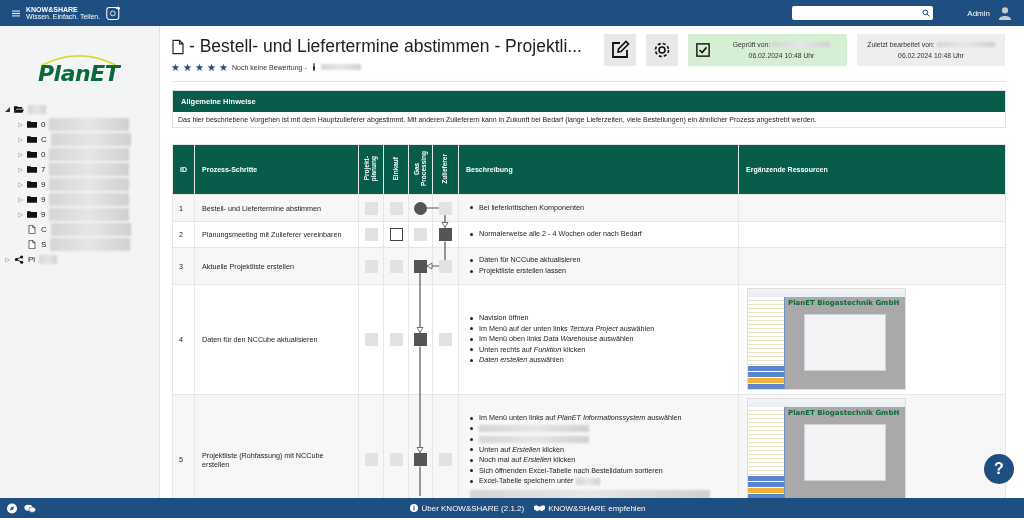  What do you see at coordinates (863, 13) in the screenshot?
I see `search-field` at bounding box center [863, 13].